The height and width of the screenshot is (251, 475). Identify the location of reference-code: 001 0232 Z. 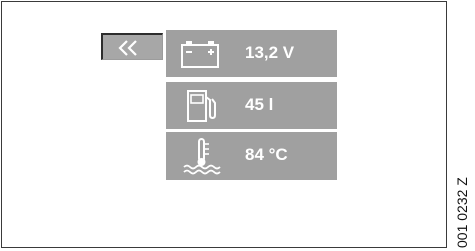
(462, 212).